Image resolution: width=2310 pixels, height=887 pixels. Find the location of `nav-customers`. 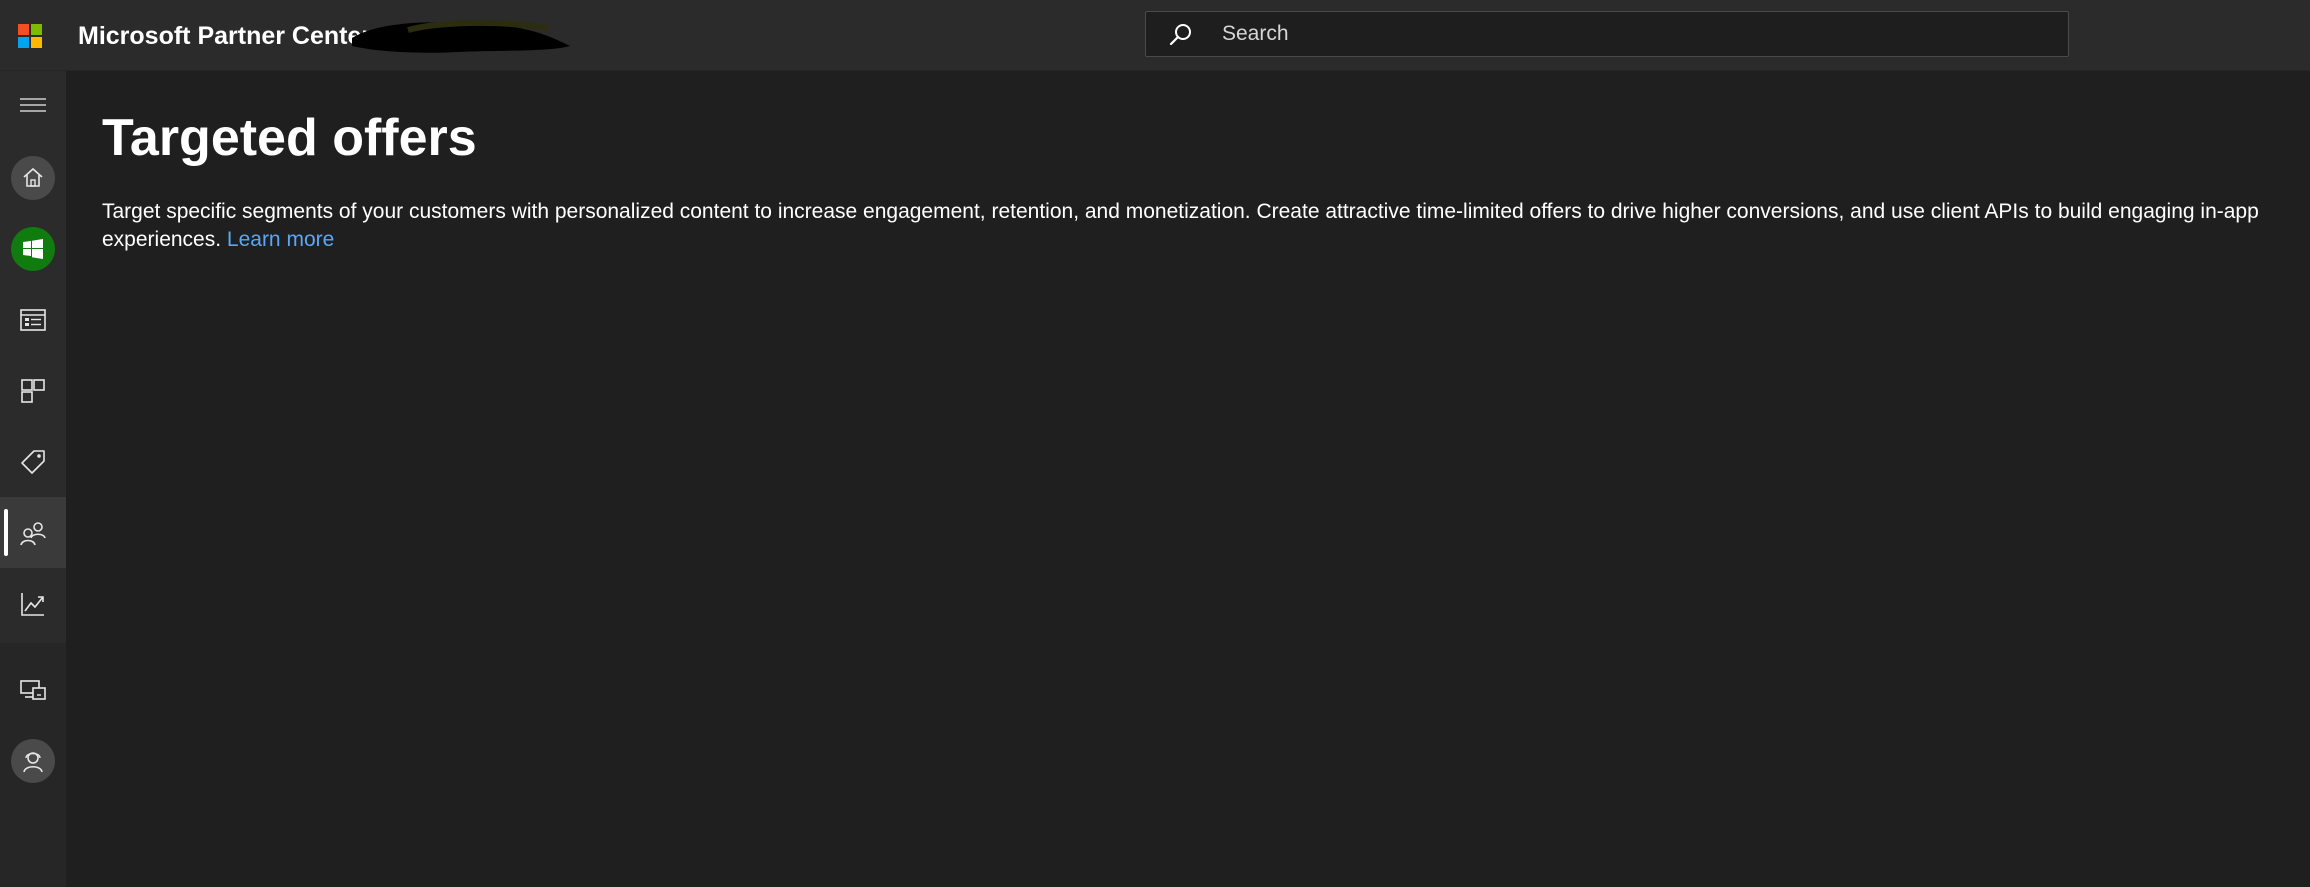

nav-customers is located at coordinates (33, 532).